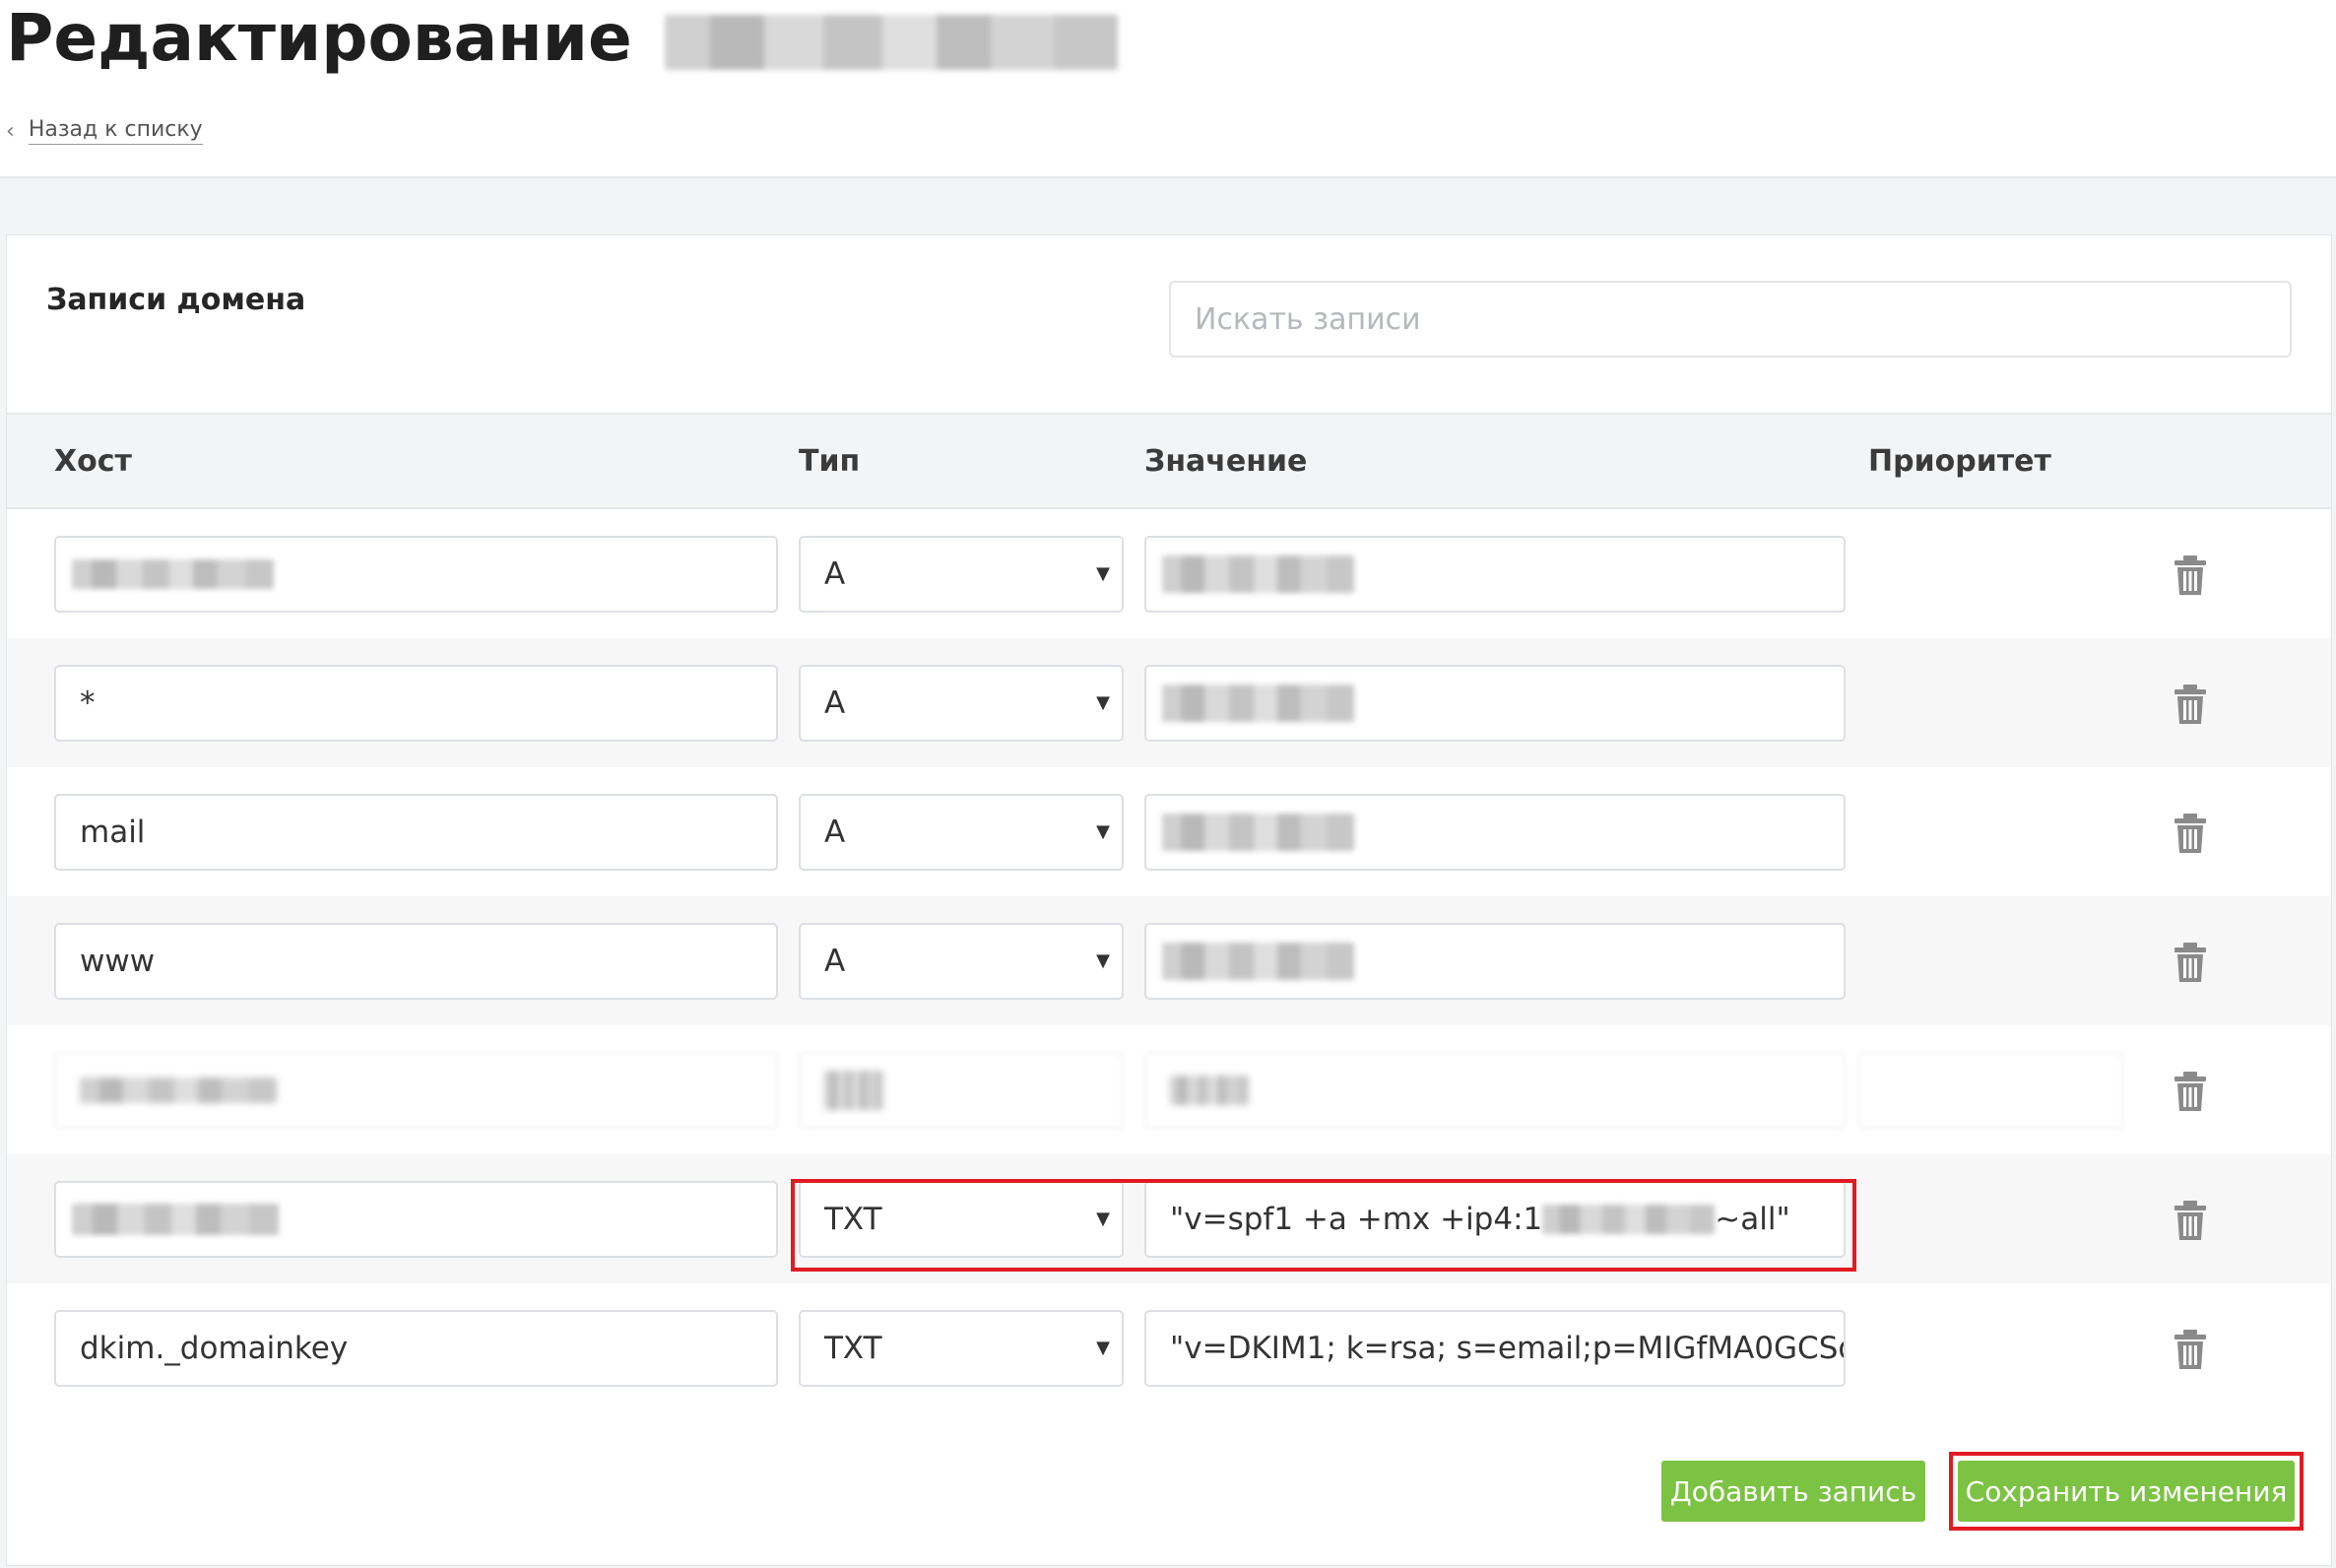 This screenshot has height=1568, width=2336. I want to click on highlight-spf-record, so click(1323, 1226).